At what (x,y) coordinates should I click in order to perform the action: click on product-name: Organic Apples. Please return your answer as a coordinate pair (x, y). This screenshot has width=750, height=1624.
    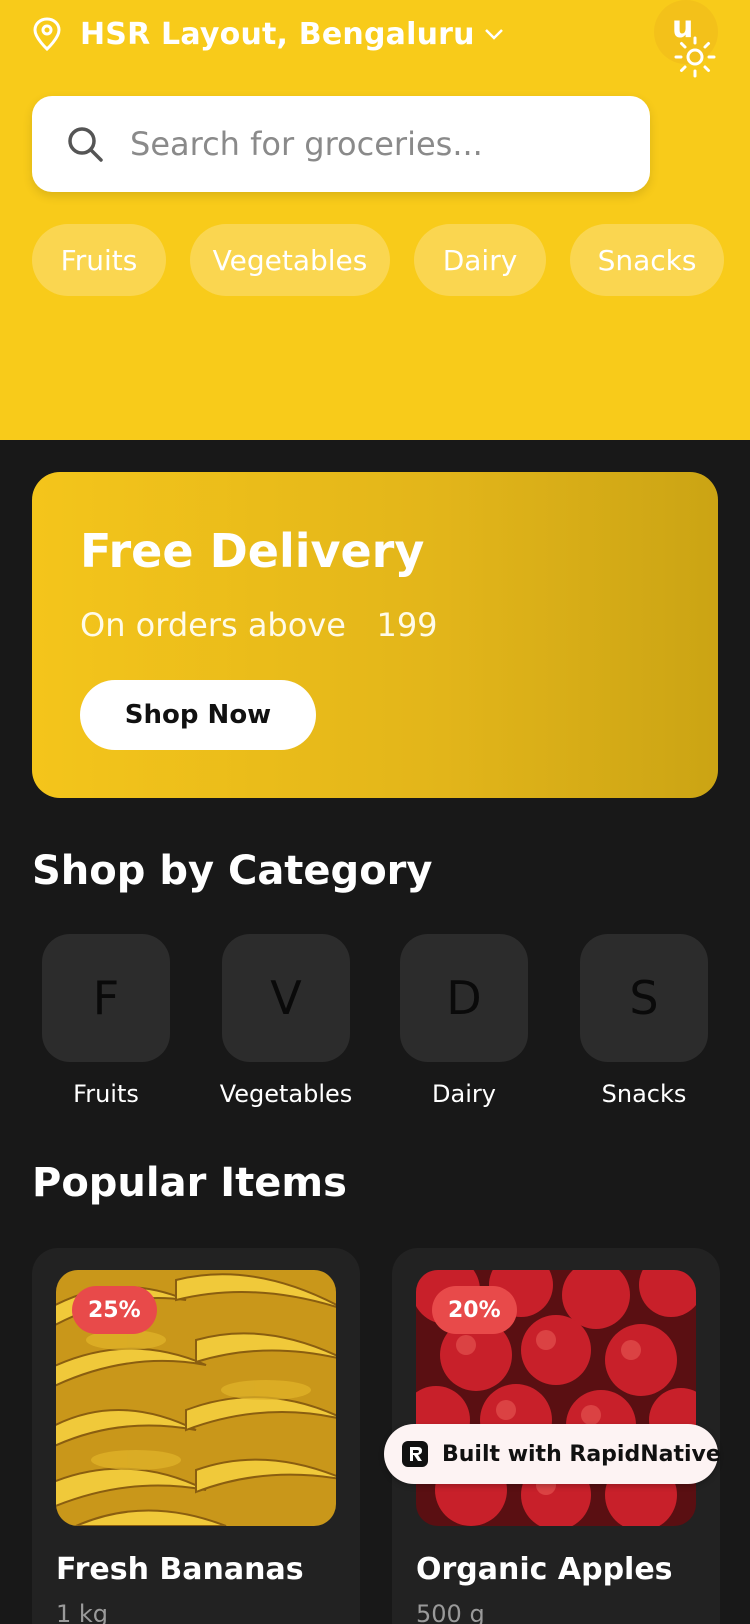
    Looking at the image, I should click on (544, 1569).